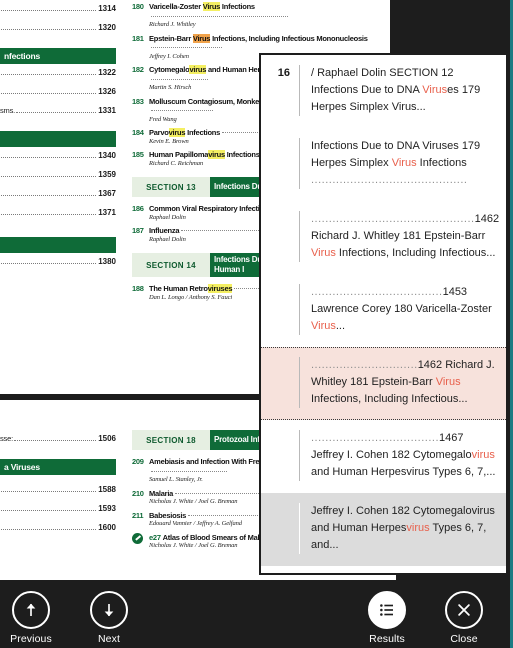 Image resolution: width=513 pixels, height=648 pixels. I want to click on leader-page: 1326, so click(107, 91).